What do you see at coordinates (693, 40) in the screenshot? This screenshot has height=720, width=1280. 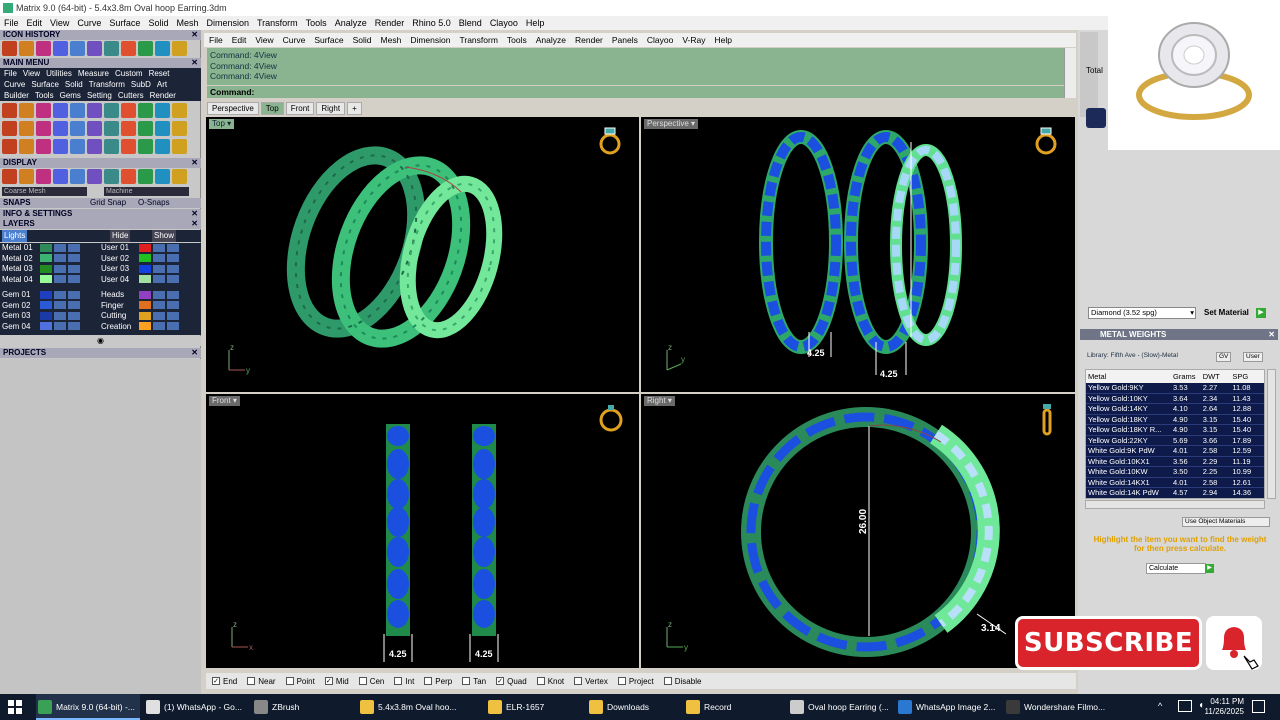 I see `rhino-menu-item: V-Ray` at bounding box center [693, 40].